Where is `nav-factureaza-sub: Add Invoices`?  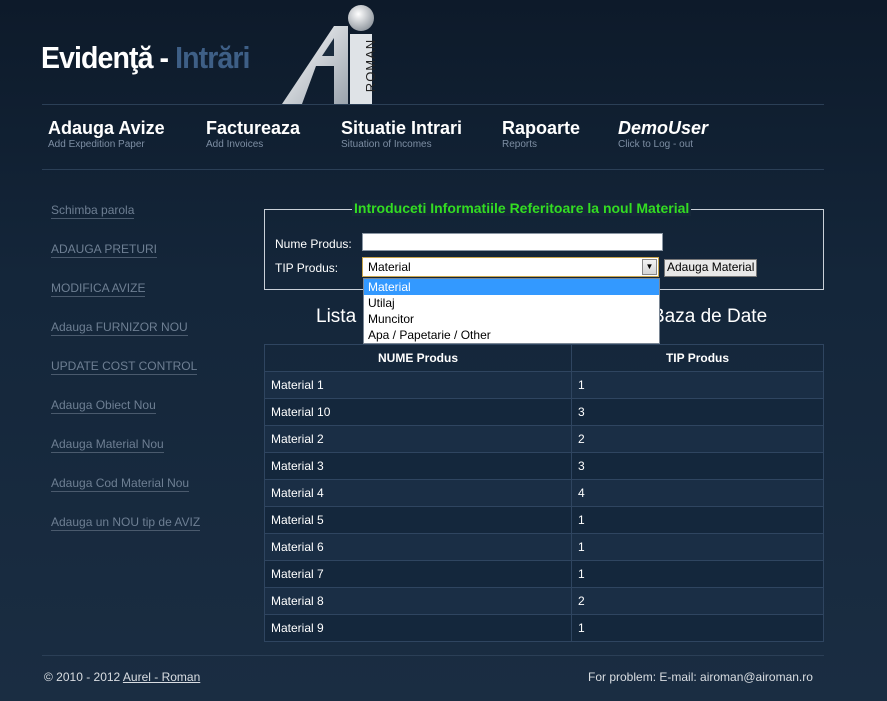
nav-factureaza-sub: Add Invoices is located at coordinates (235, 144).